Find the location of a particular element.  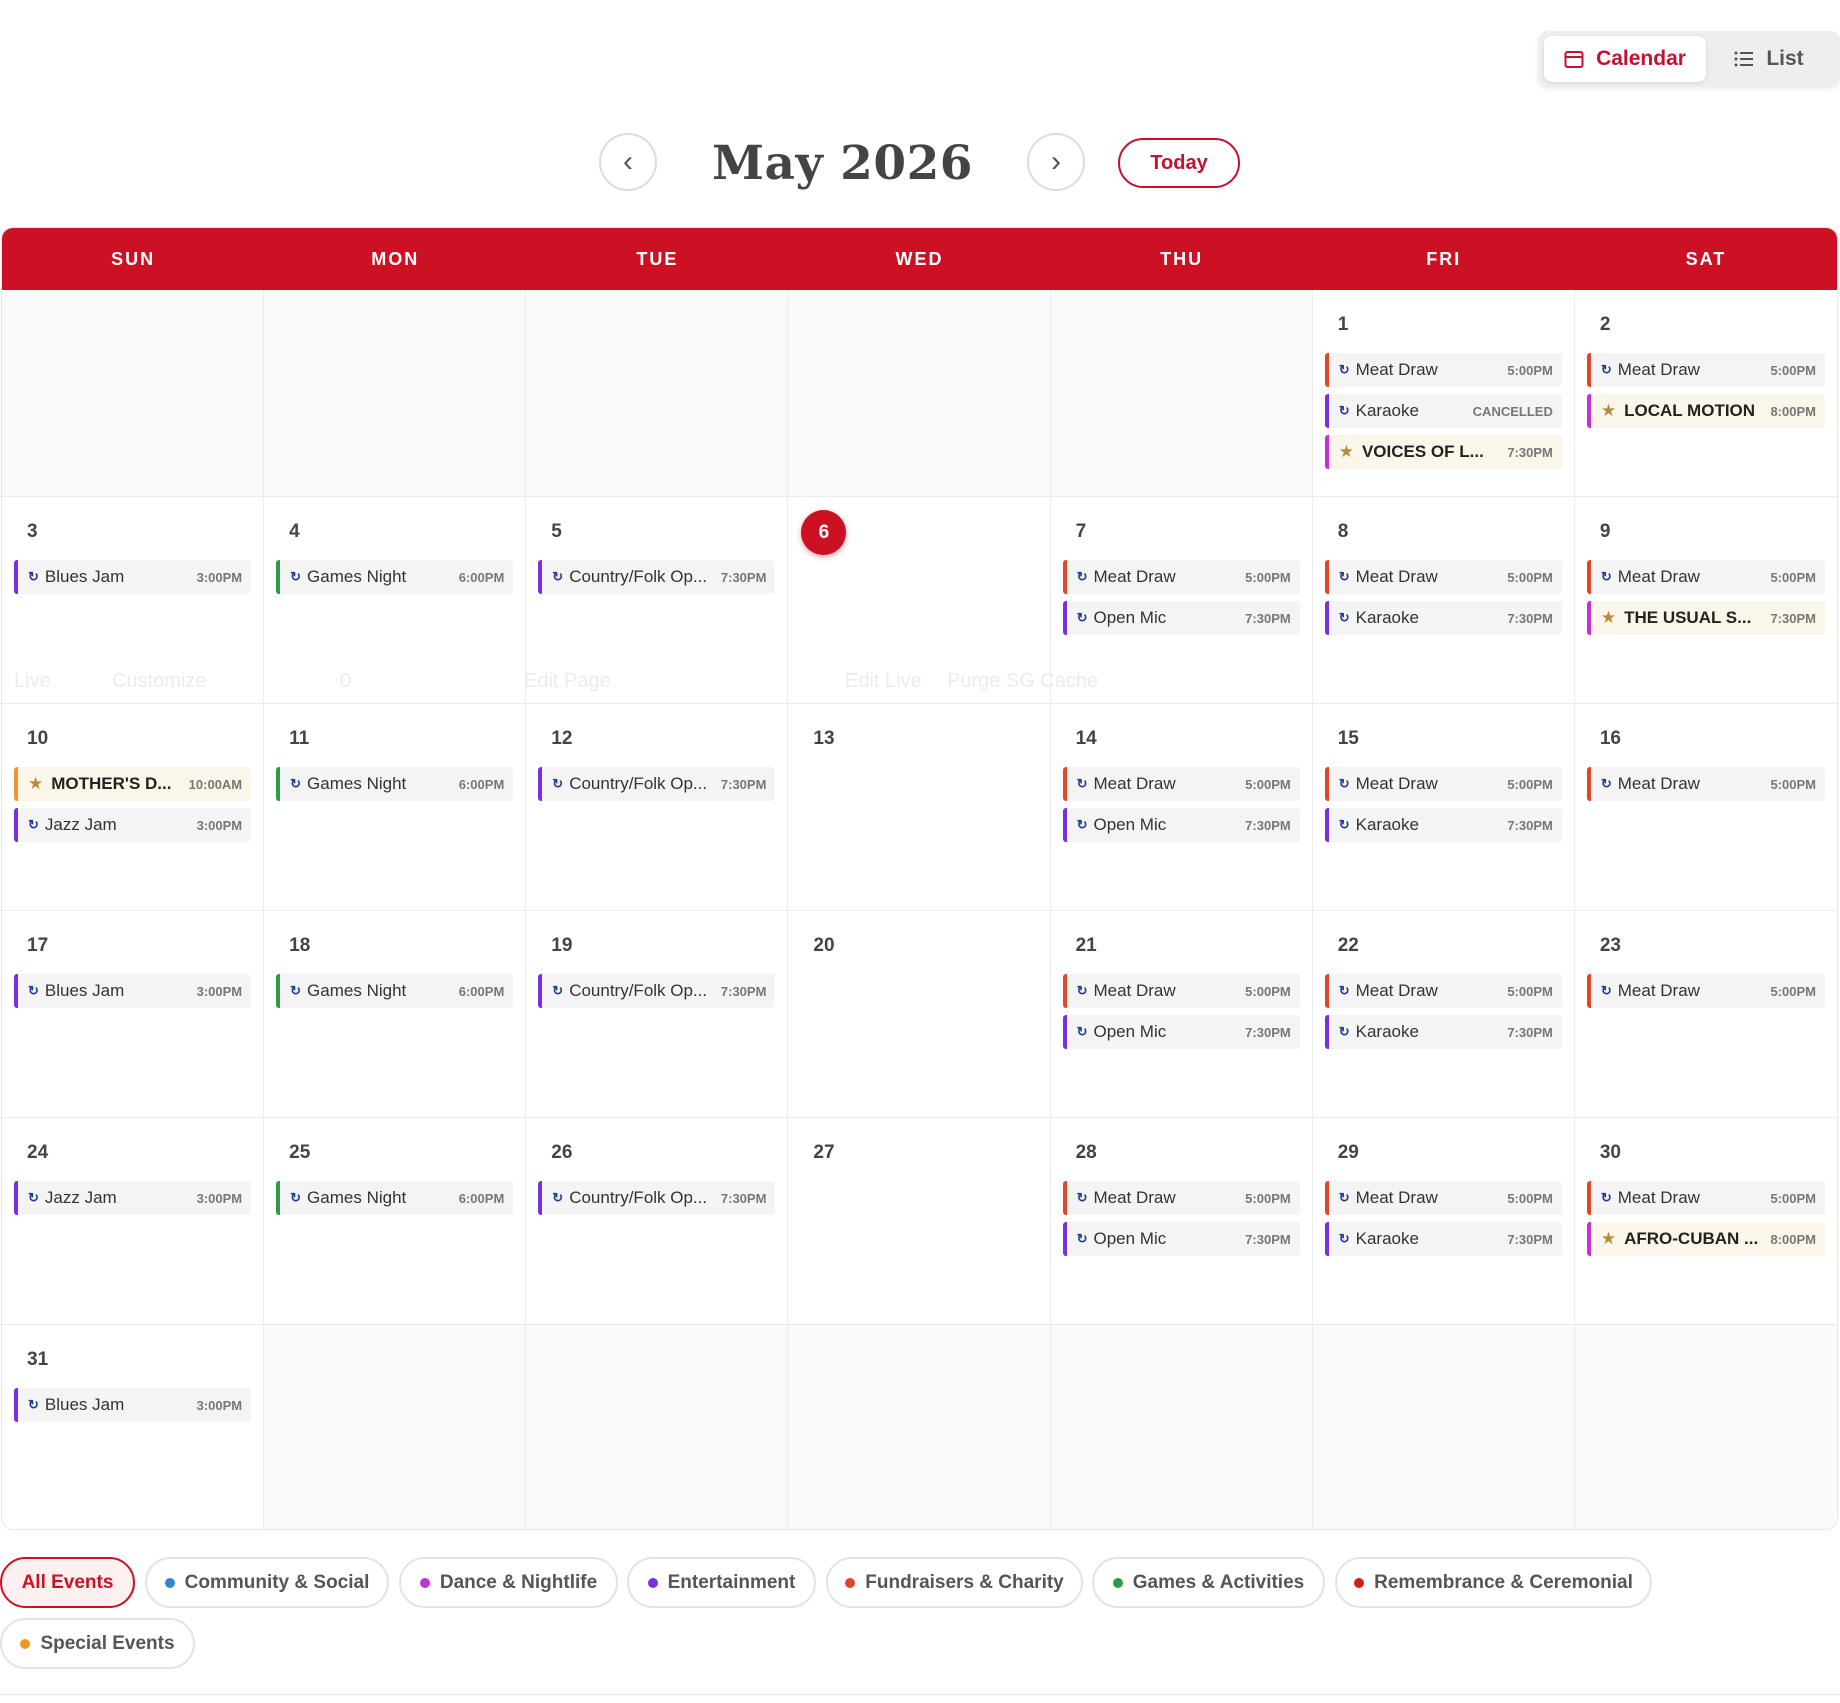

calendar-cell-15: 15 ↻ Meat Draw 5:00PM ↻ Karaoke 7:30PM is located at coordinates (1443, 807).